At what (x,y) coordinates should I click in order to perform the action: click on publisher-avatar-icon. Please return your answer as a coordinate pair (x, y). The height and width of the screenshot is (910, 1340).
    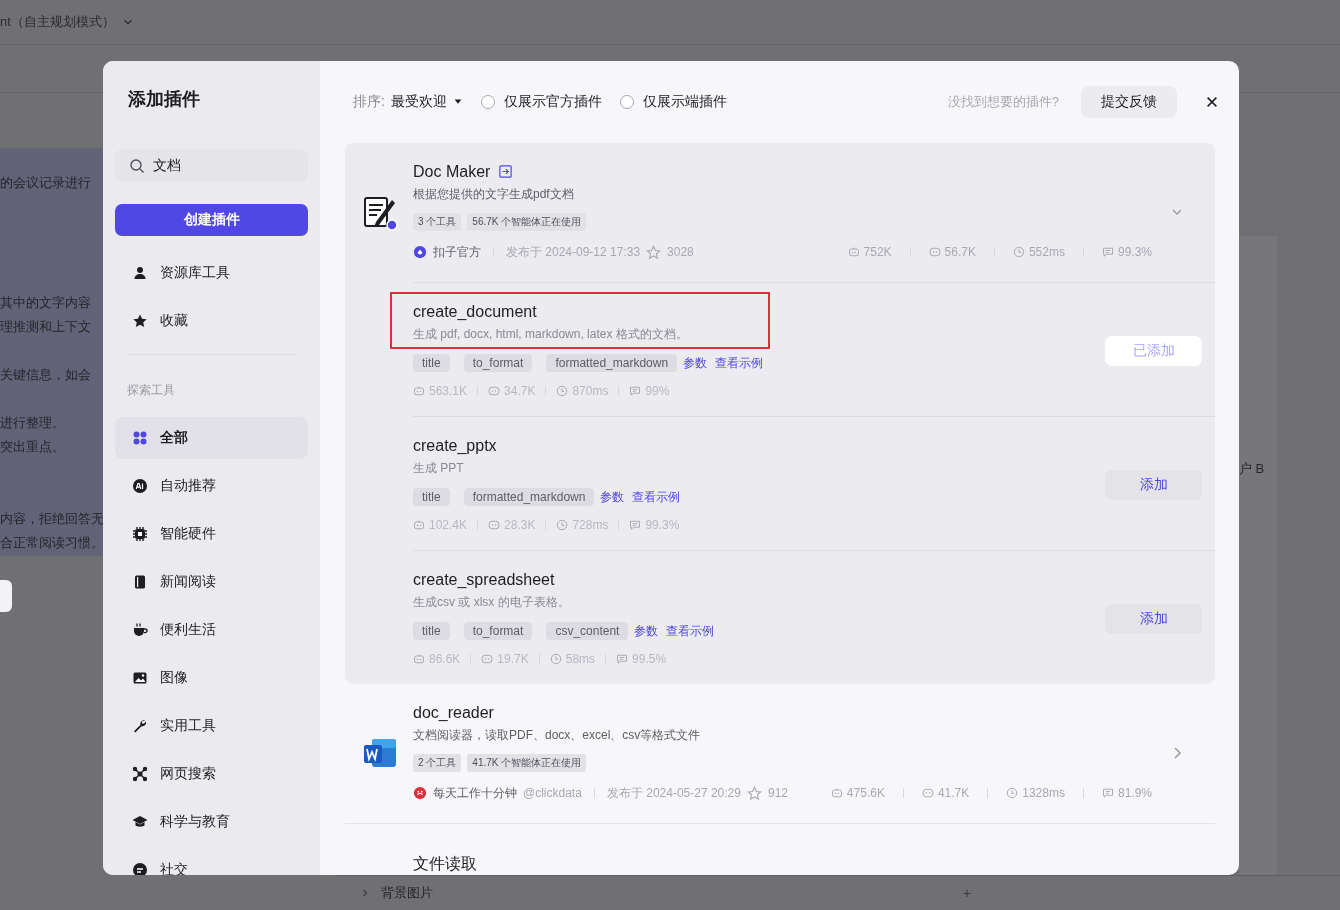
    Looking at the image, I should click on (420, 793).